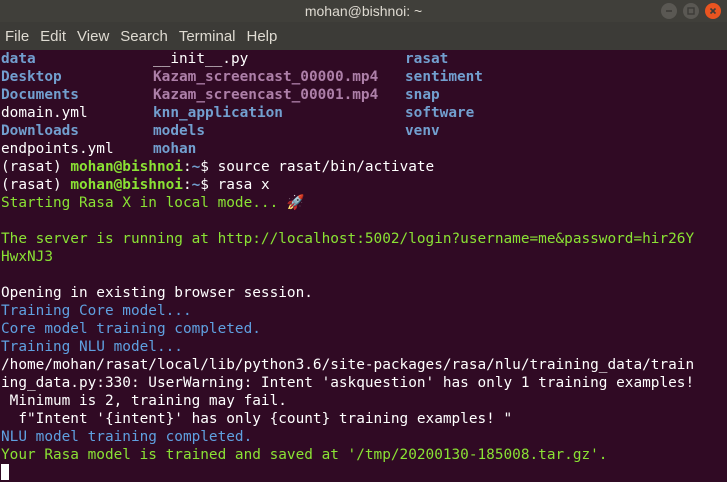 The image size is (727, 482). What do you see at coordinates (422, 131) in the screenshot?
I see `ls-entry-dir: venv` at bounding box center [422, 131].